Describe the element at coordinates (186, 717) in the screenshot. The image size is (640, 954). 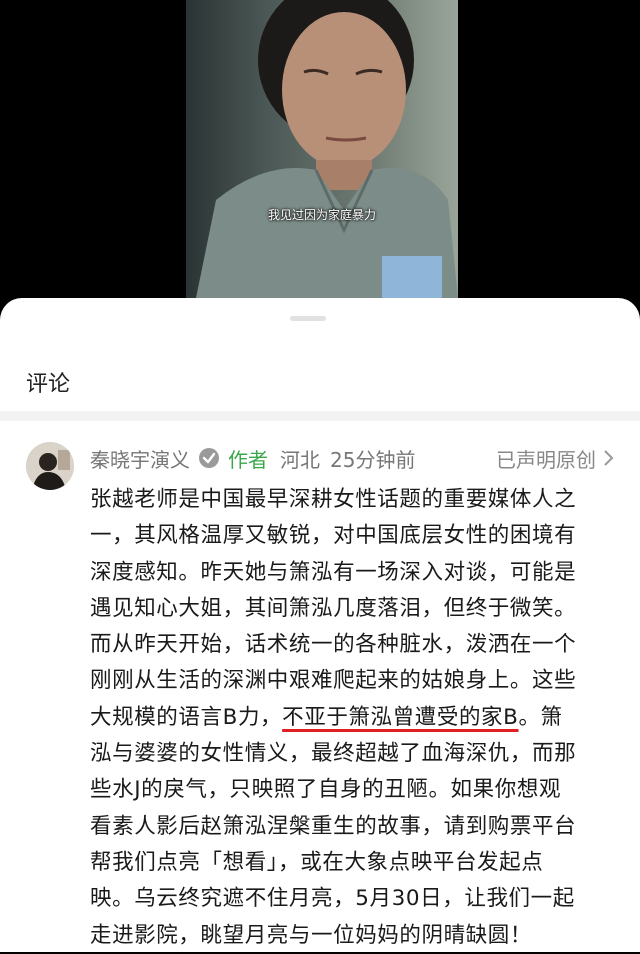
I see `line-text: 大规模的语言B力，` at that location.